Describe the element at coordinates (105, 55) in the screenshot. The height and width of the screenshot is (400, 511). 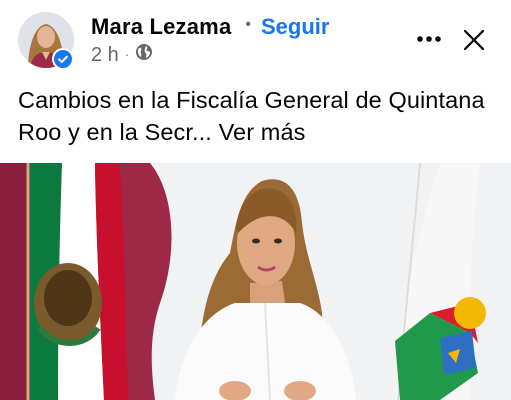
I see `post-timestamp: 2 h` at that location.